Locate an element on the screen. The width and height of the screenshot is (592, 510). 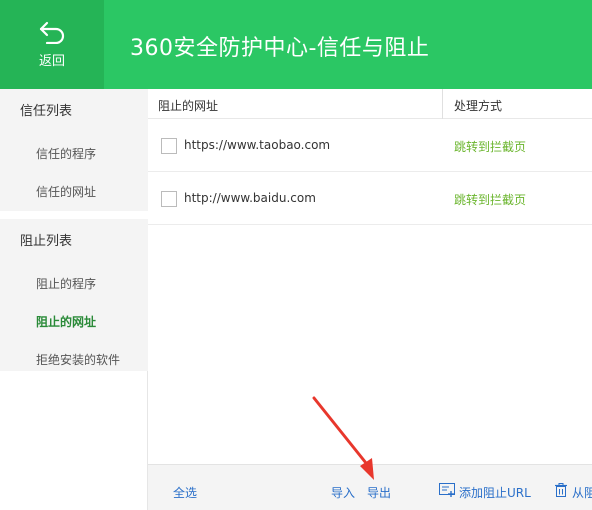
page-title: 360安全防护中心-信任与阻止 is located at coordinates (280, 48).